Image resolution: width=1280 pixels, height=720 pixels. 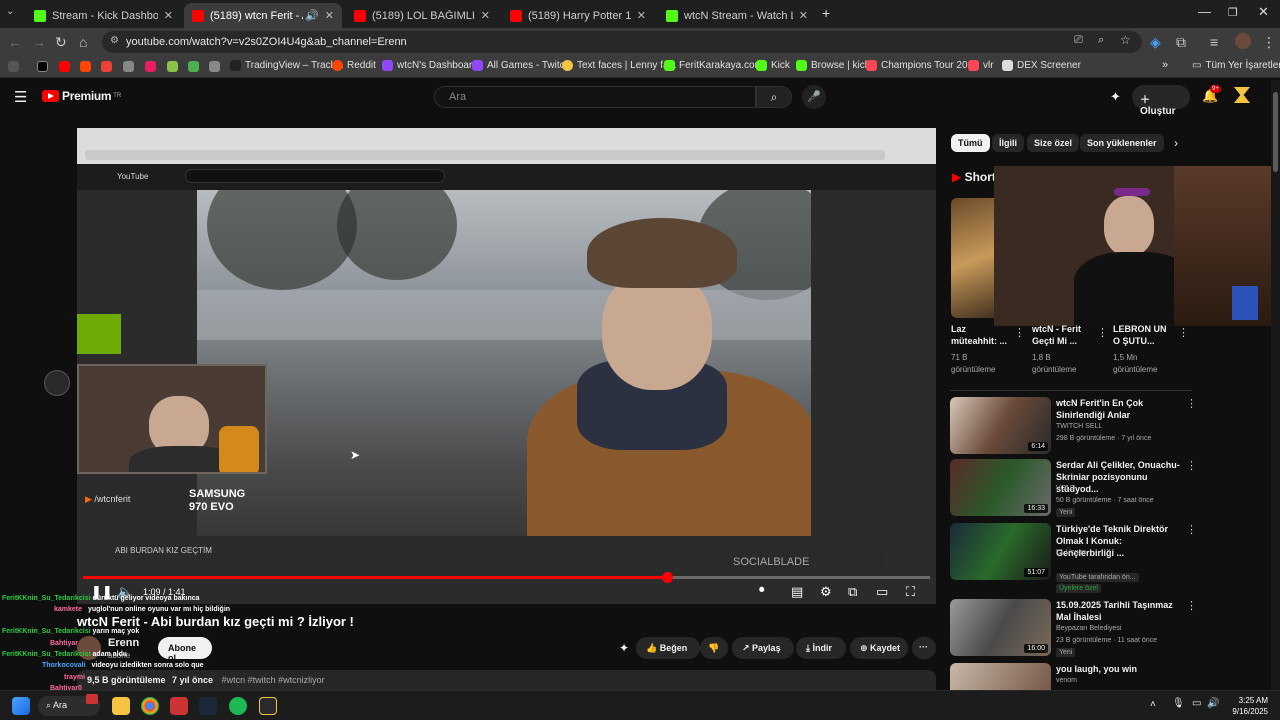 What do you see at coordinates (970, 143) in the screenshot?
I see `chip-all: Tümü` at bounding box center [970, 143].